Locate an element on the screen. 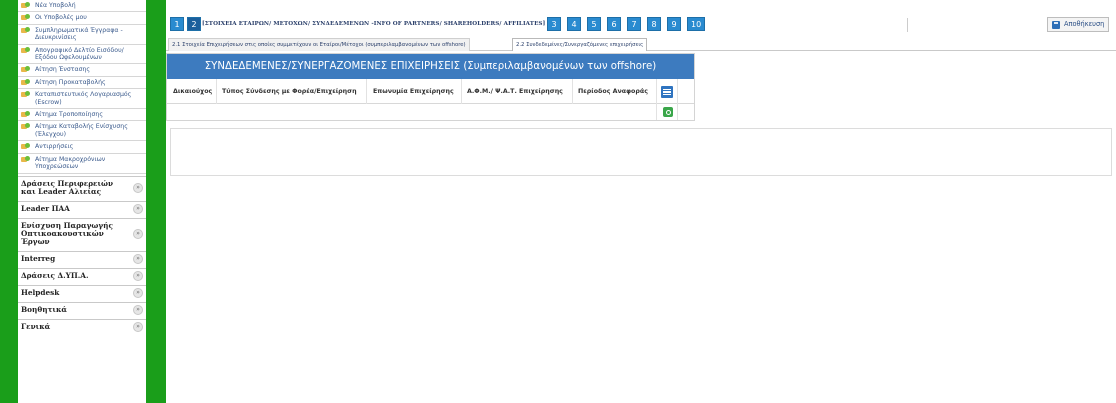 The height and width of the screenshot is (403, 1116). sidebar-section-label: Leader ΠΑΑ is located at coordinates (45, 208).